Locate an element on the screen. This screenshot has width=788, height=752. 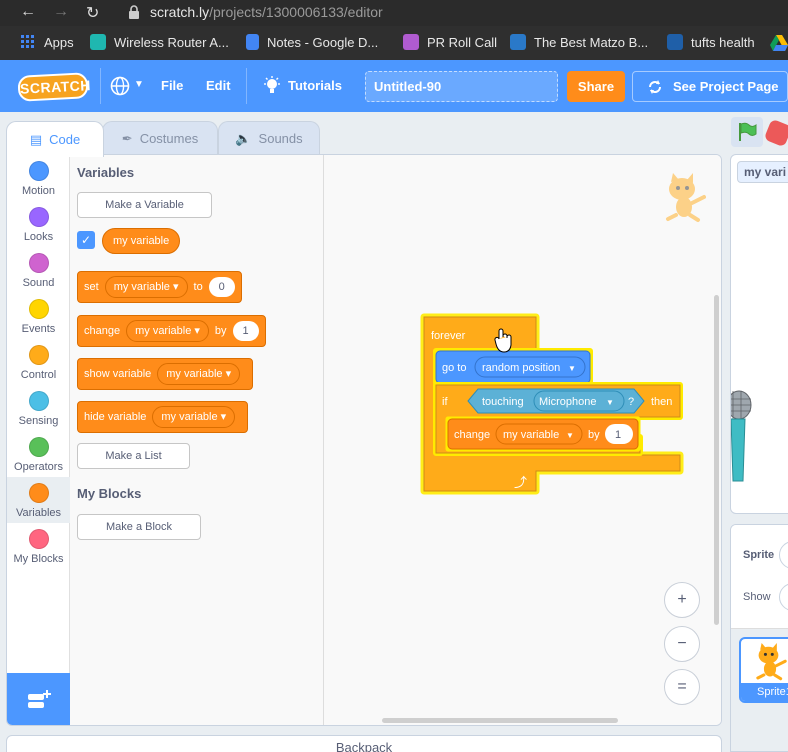
sprite-name-input is located at coordinates (783, 555).